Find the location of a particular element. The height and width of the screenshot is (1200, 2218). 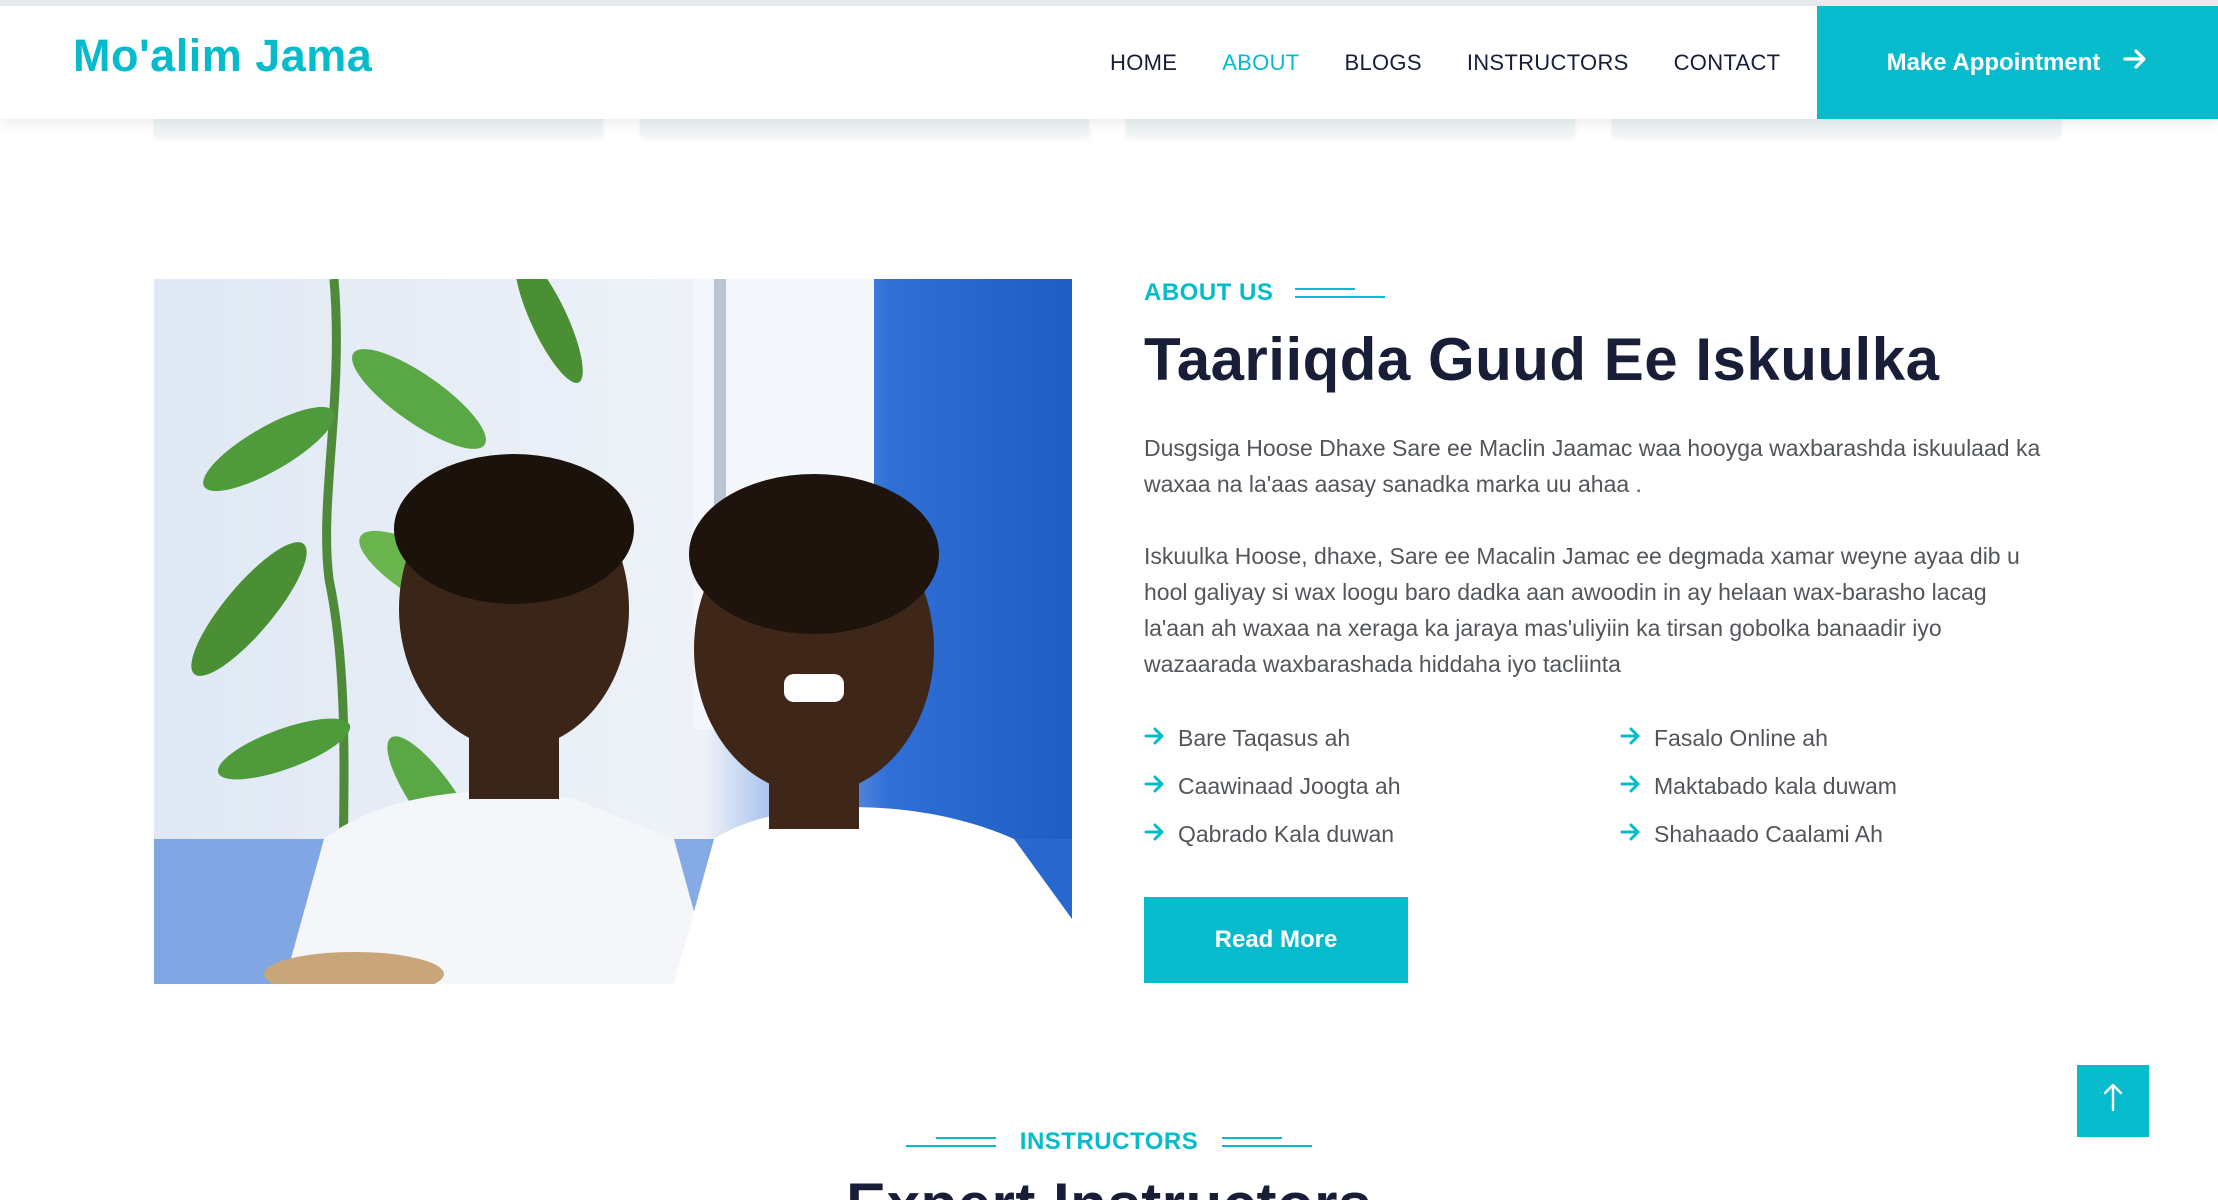

about-section-tag: ABOUT US is located at coordinates (1594, 293).